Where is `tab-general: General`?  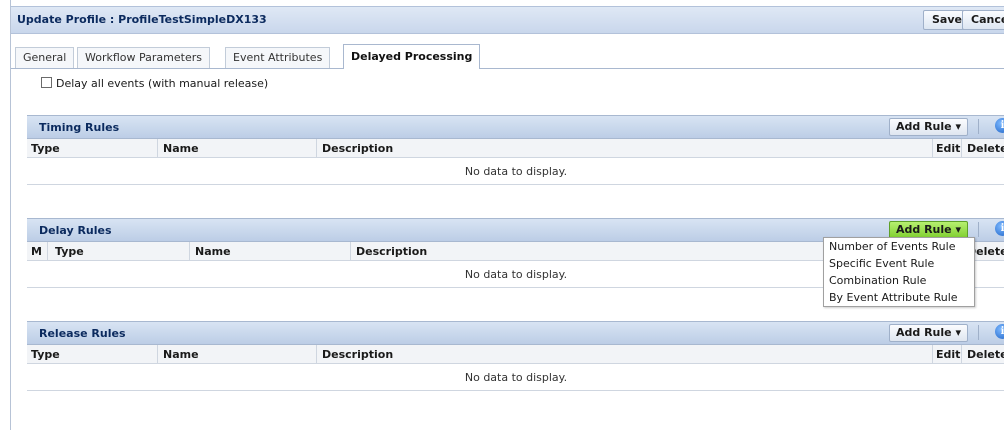
tab-general: General is located at coordinates (45, 57).